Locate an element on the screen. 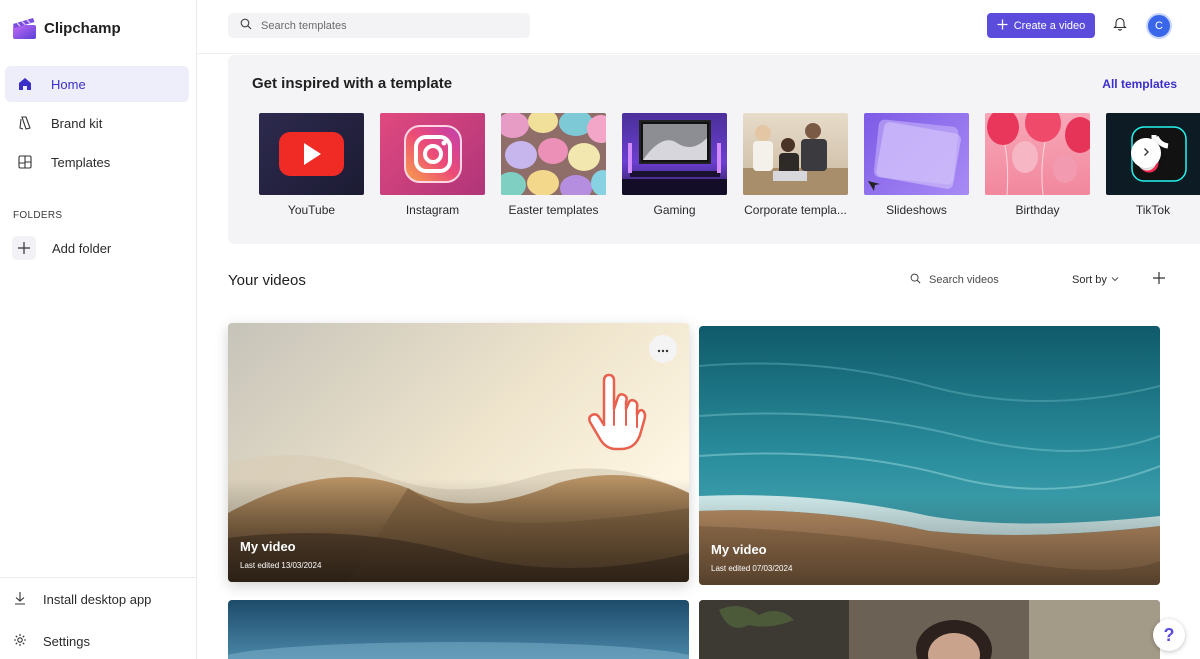 This screenshot has width=1200, height=659. balloons-illustration is located at coordinates (1038, 154).